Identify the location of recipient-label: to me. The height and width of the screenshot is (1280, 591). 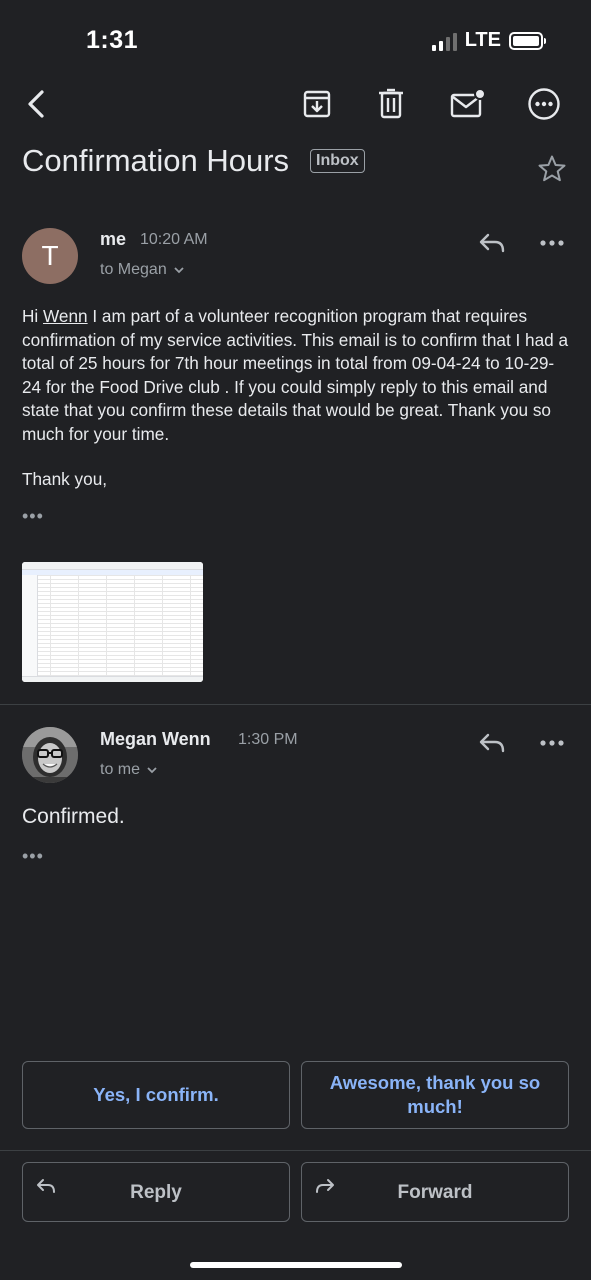
(120, 769).